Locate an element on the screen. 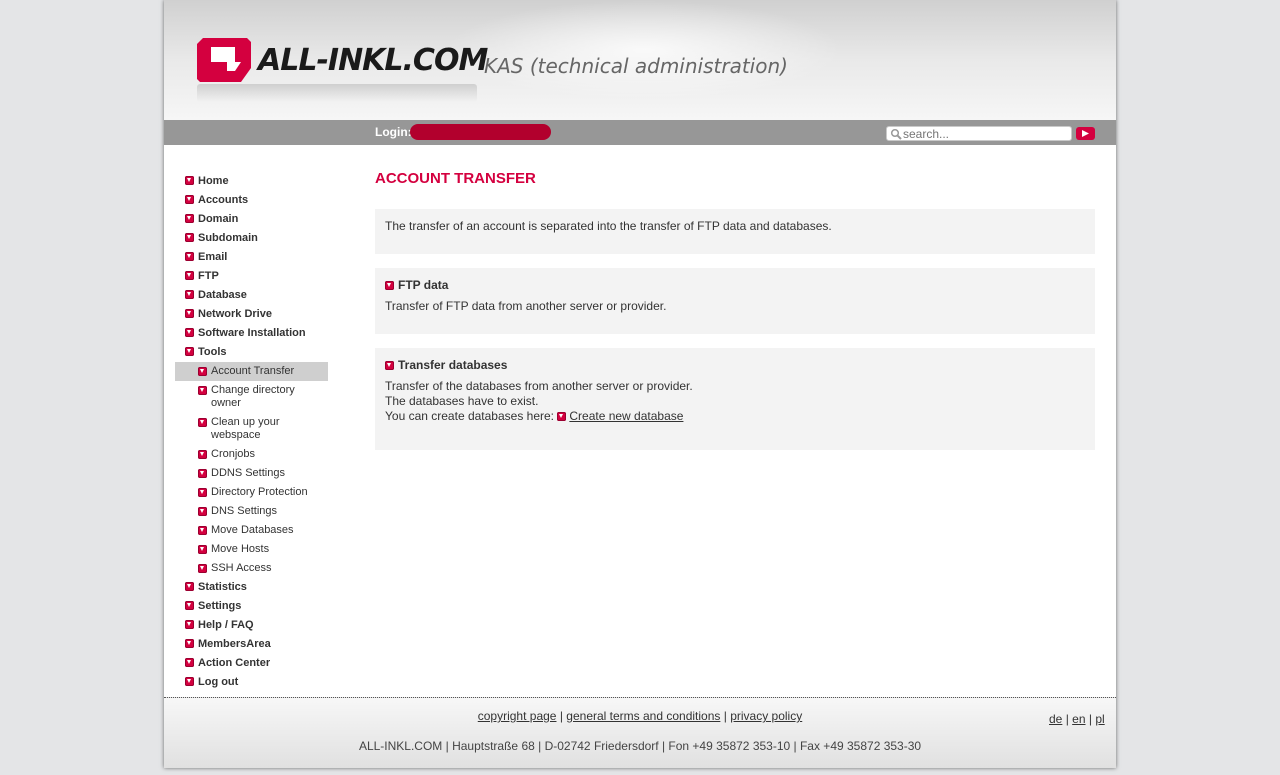 The height and width of the screenshot is (775, 1280). sidebar-subitem-move-databases: Move Databases is located at coordinates (251, 530).